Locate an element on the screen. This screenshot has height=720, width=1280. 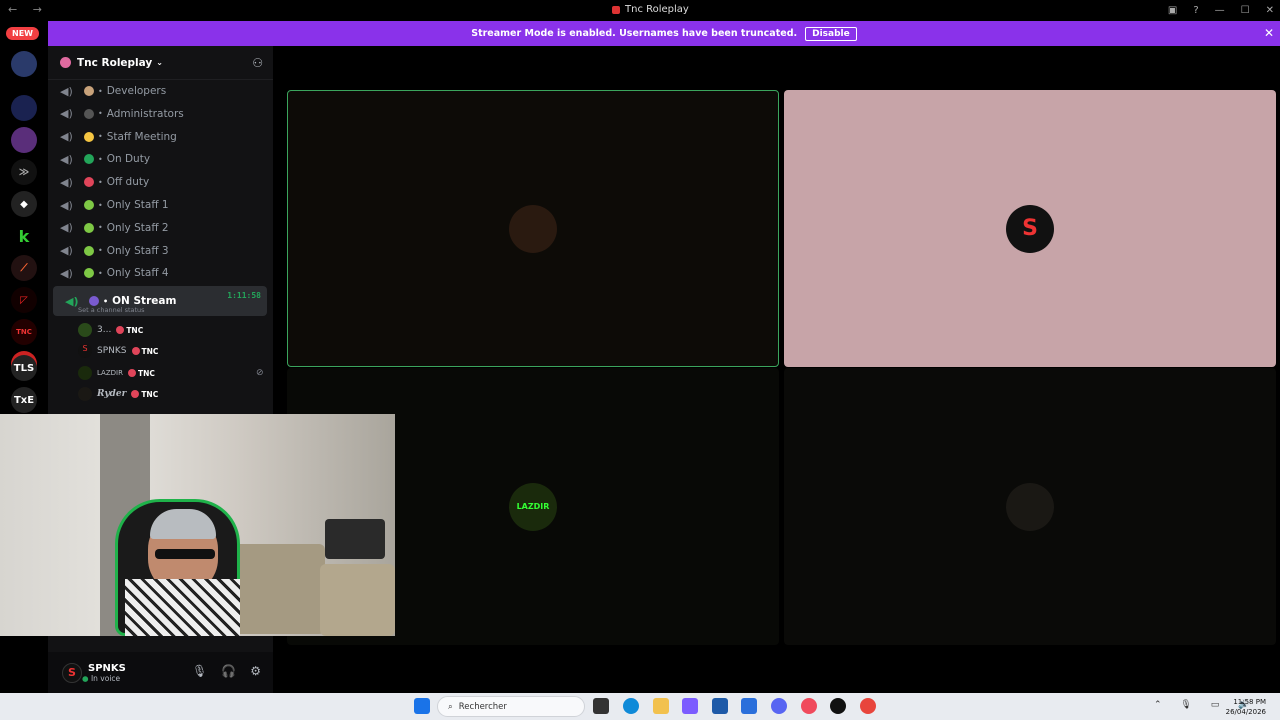
minimize-button: — is located at coordinates (1220, 10).